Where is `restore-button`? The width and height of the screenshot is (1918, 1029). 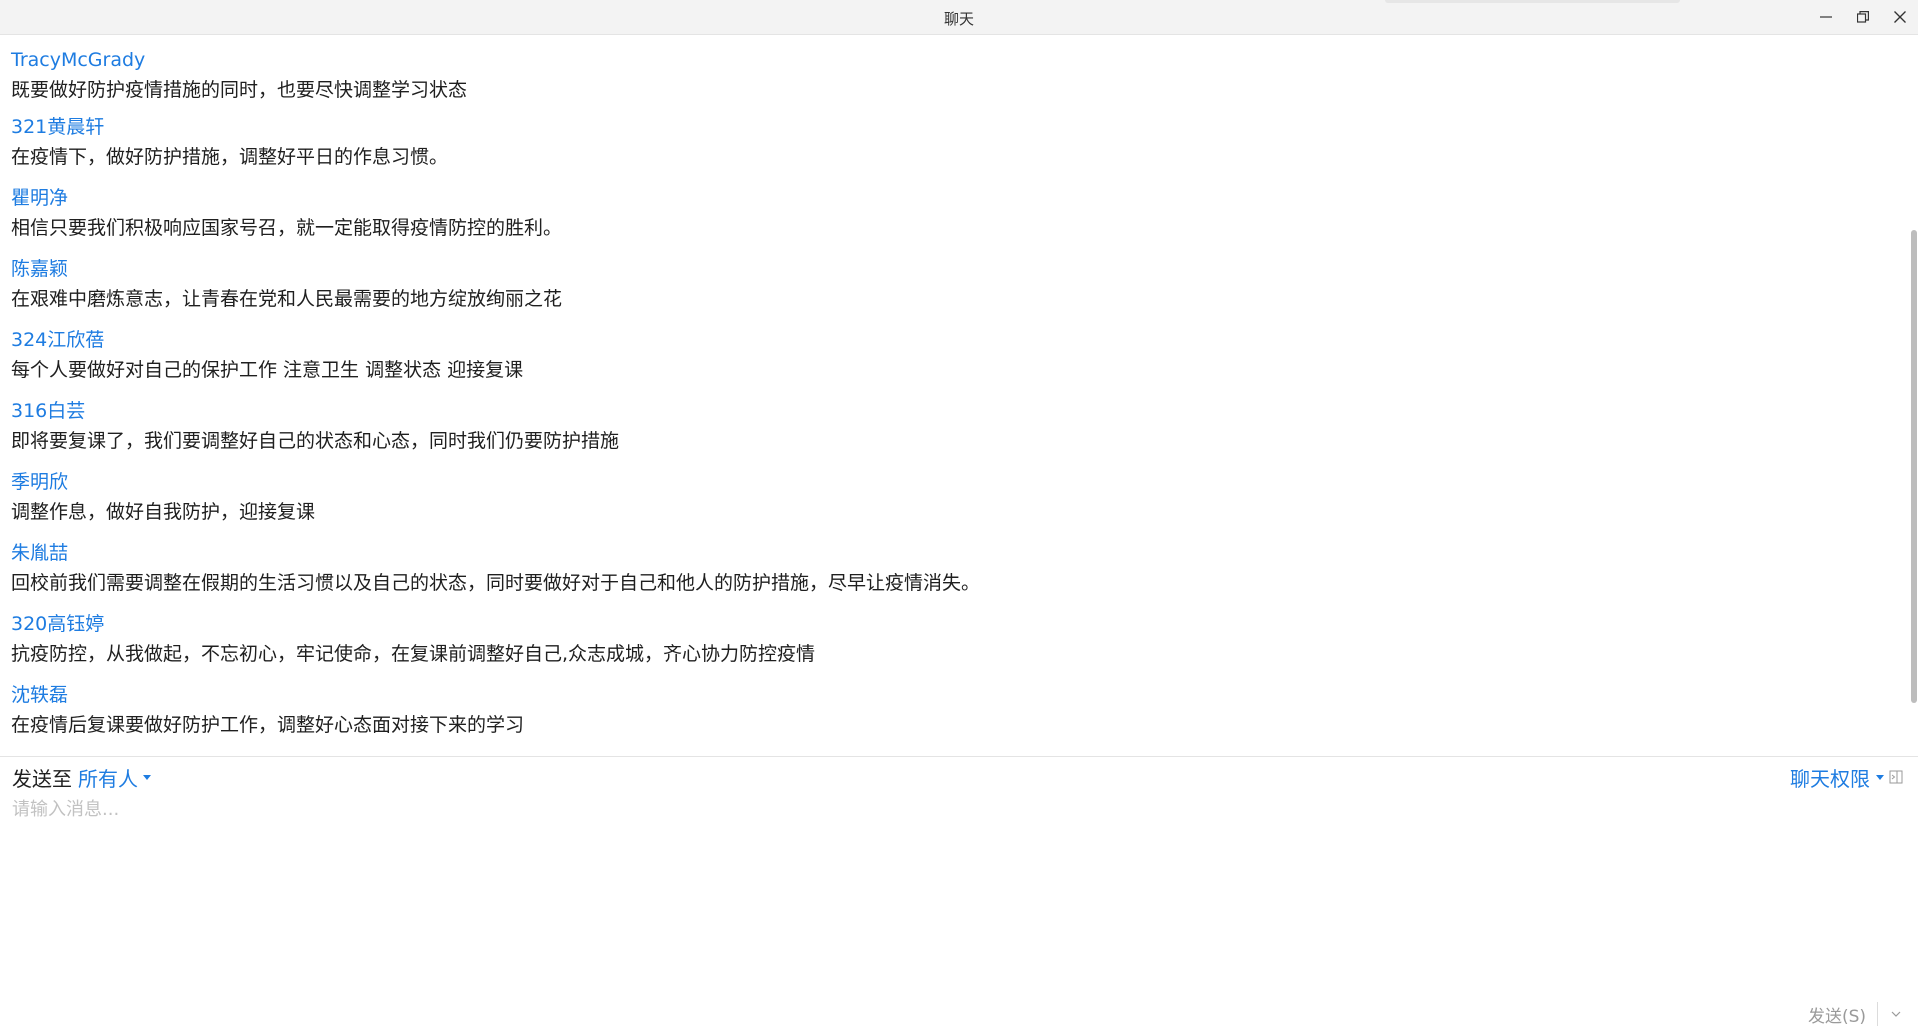 restore-button is located at coordinates (1863, 17).